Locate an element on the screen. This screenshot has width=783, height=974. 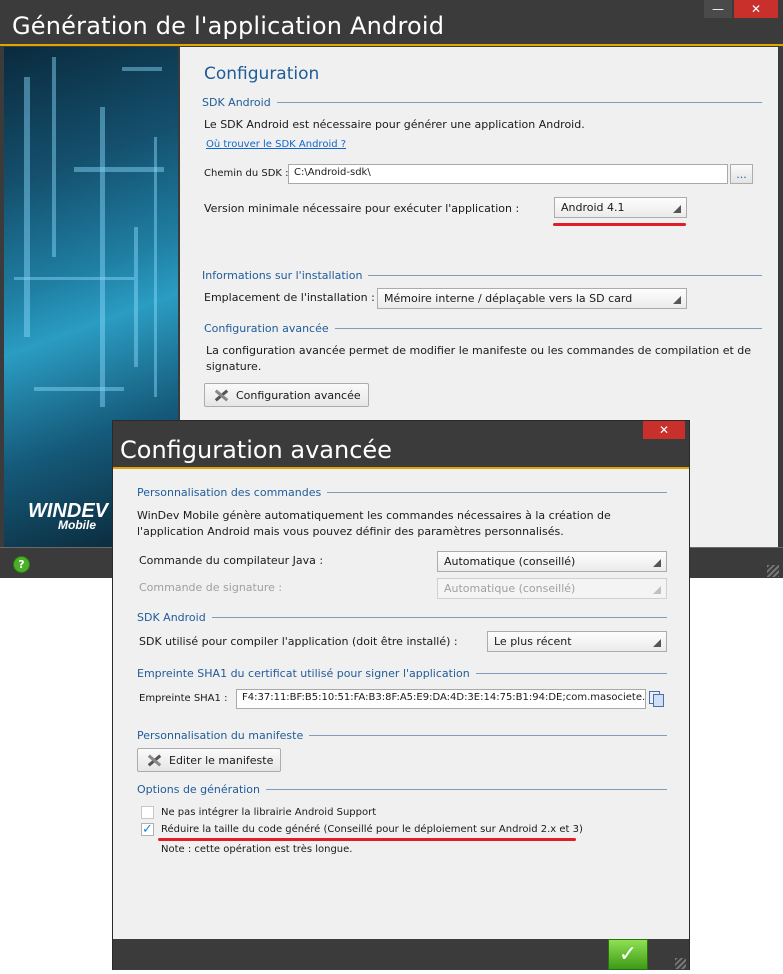
dialog-close-button: ✕ is located at coordinates (664, 430).